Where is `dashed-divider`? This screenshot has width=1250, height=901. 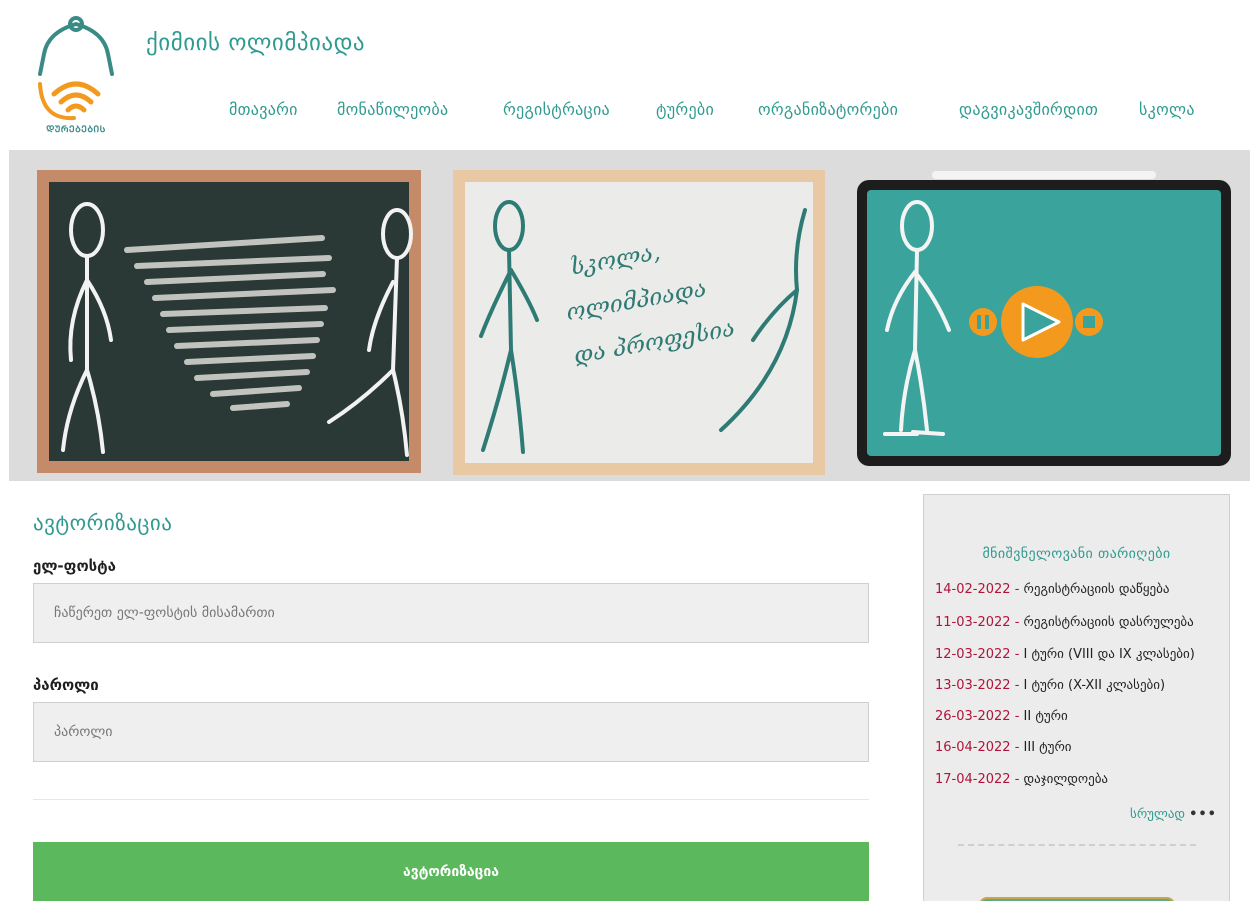
dashed-divider is located at coordinates (1077, 845).